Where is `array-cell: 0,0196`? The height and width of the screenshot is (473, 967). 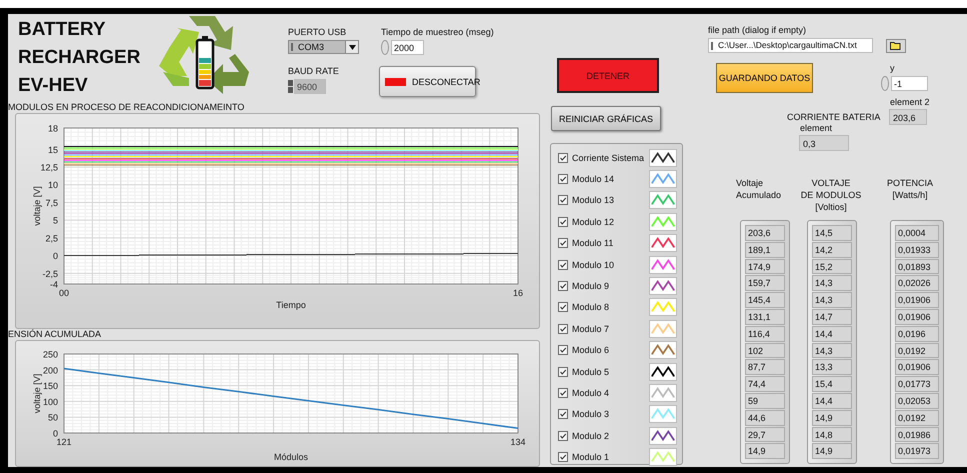
array-cell: 0,0196 is located at coordinates (917, 334).